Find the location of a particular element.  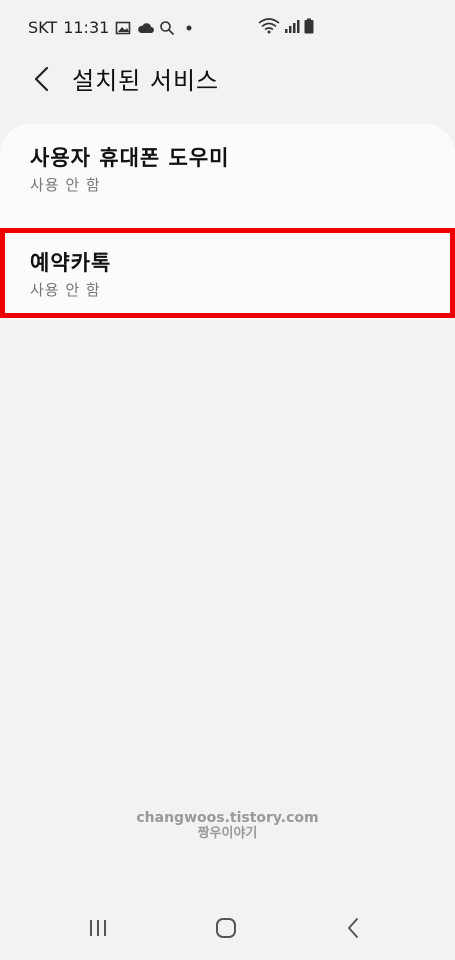

page-title: 설치된 서비스 is located at coordinates (146, 81).